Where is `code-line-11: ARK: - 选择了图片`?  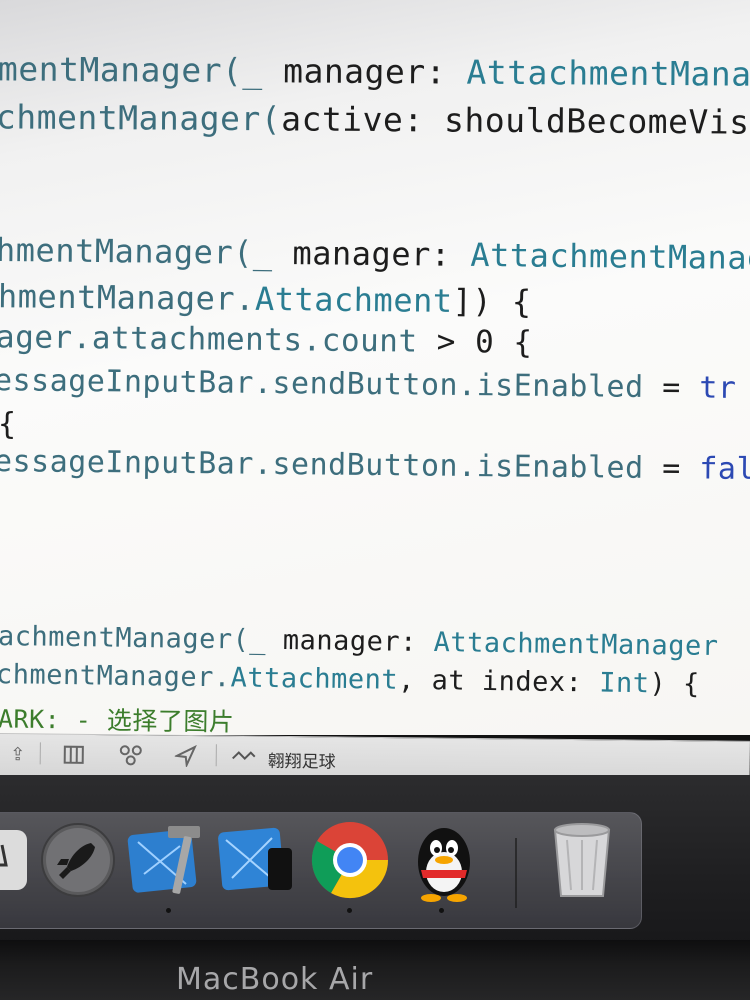 code-line-11: ARK: - 选择了图片 is located at coordinates (117, 717).